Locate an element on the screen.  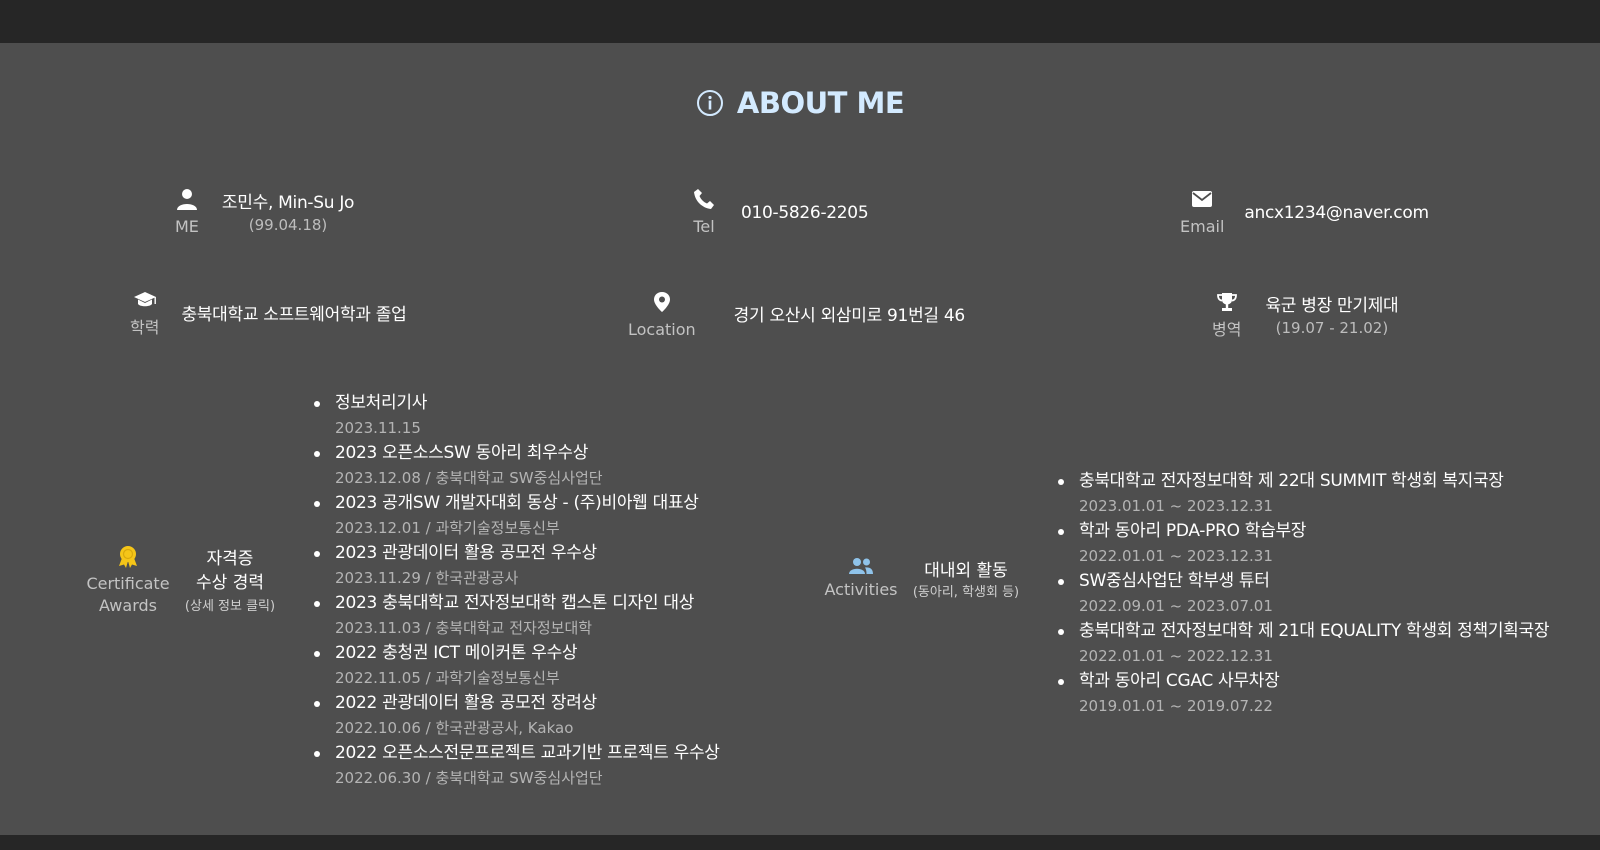
list-item: 2023 관광데이터 활용 공모전 우수상 2023.11.29 / 한국관광공사 is located at coordinates (516, 566).